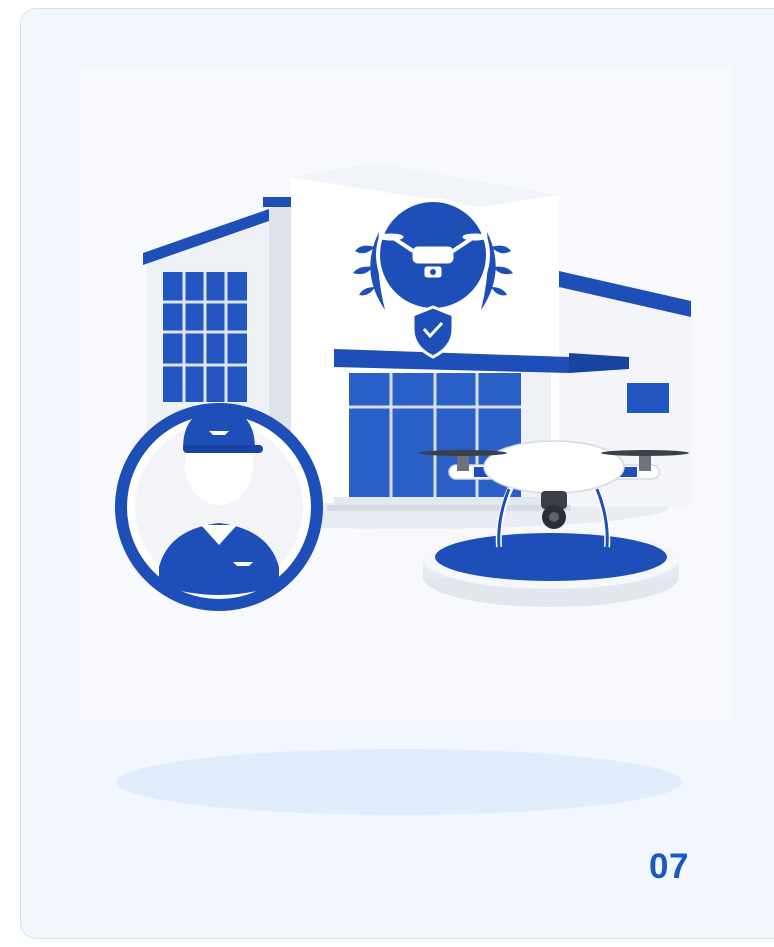 Image resolution: width=774 pixels, height=947 pixels. Describe the element at coordinates (669, 866) in the screenshot. I see `step-number: 07` at that location.